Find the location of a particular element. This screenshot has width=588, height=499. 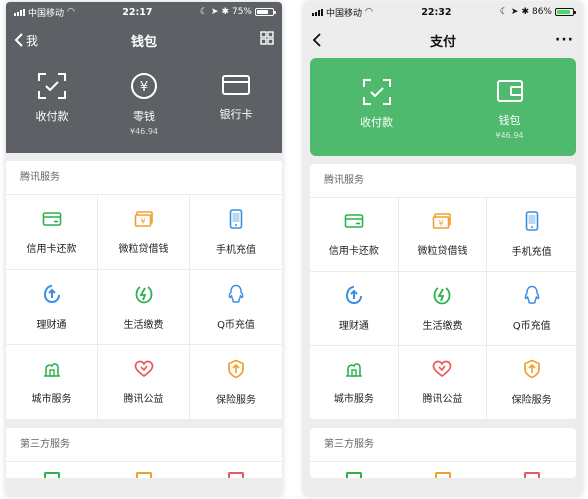

charity-icon is located at coordinates (442, 371).